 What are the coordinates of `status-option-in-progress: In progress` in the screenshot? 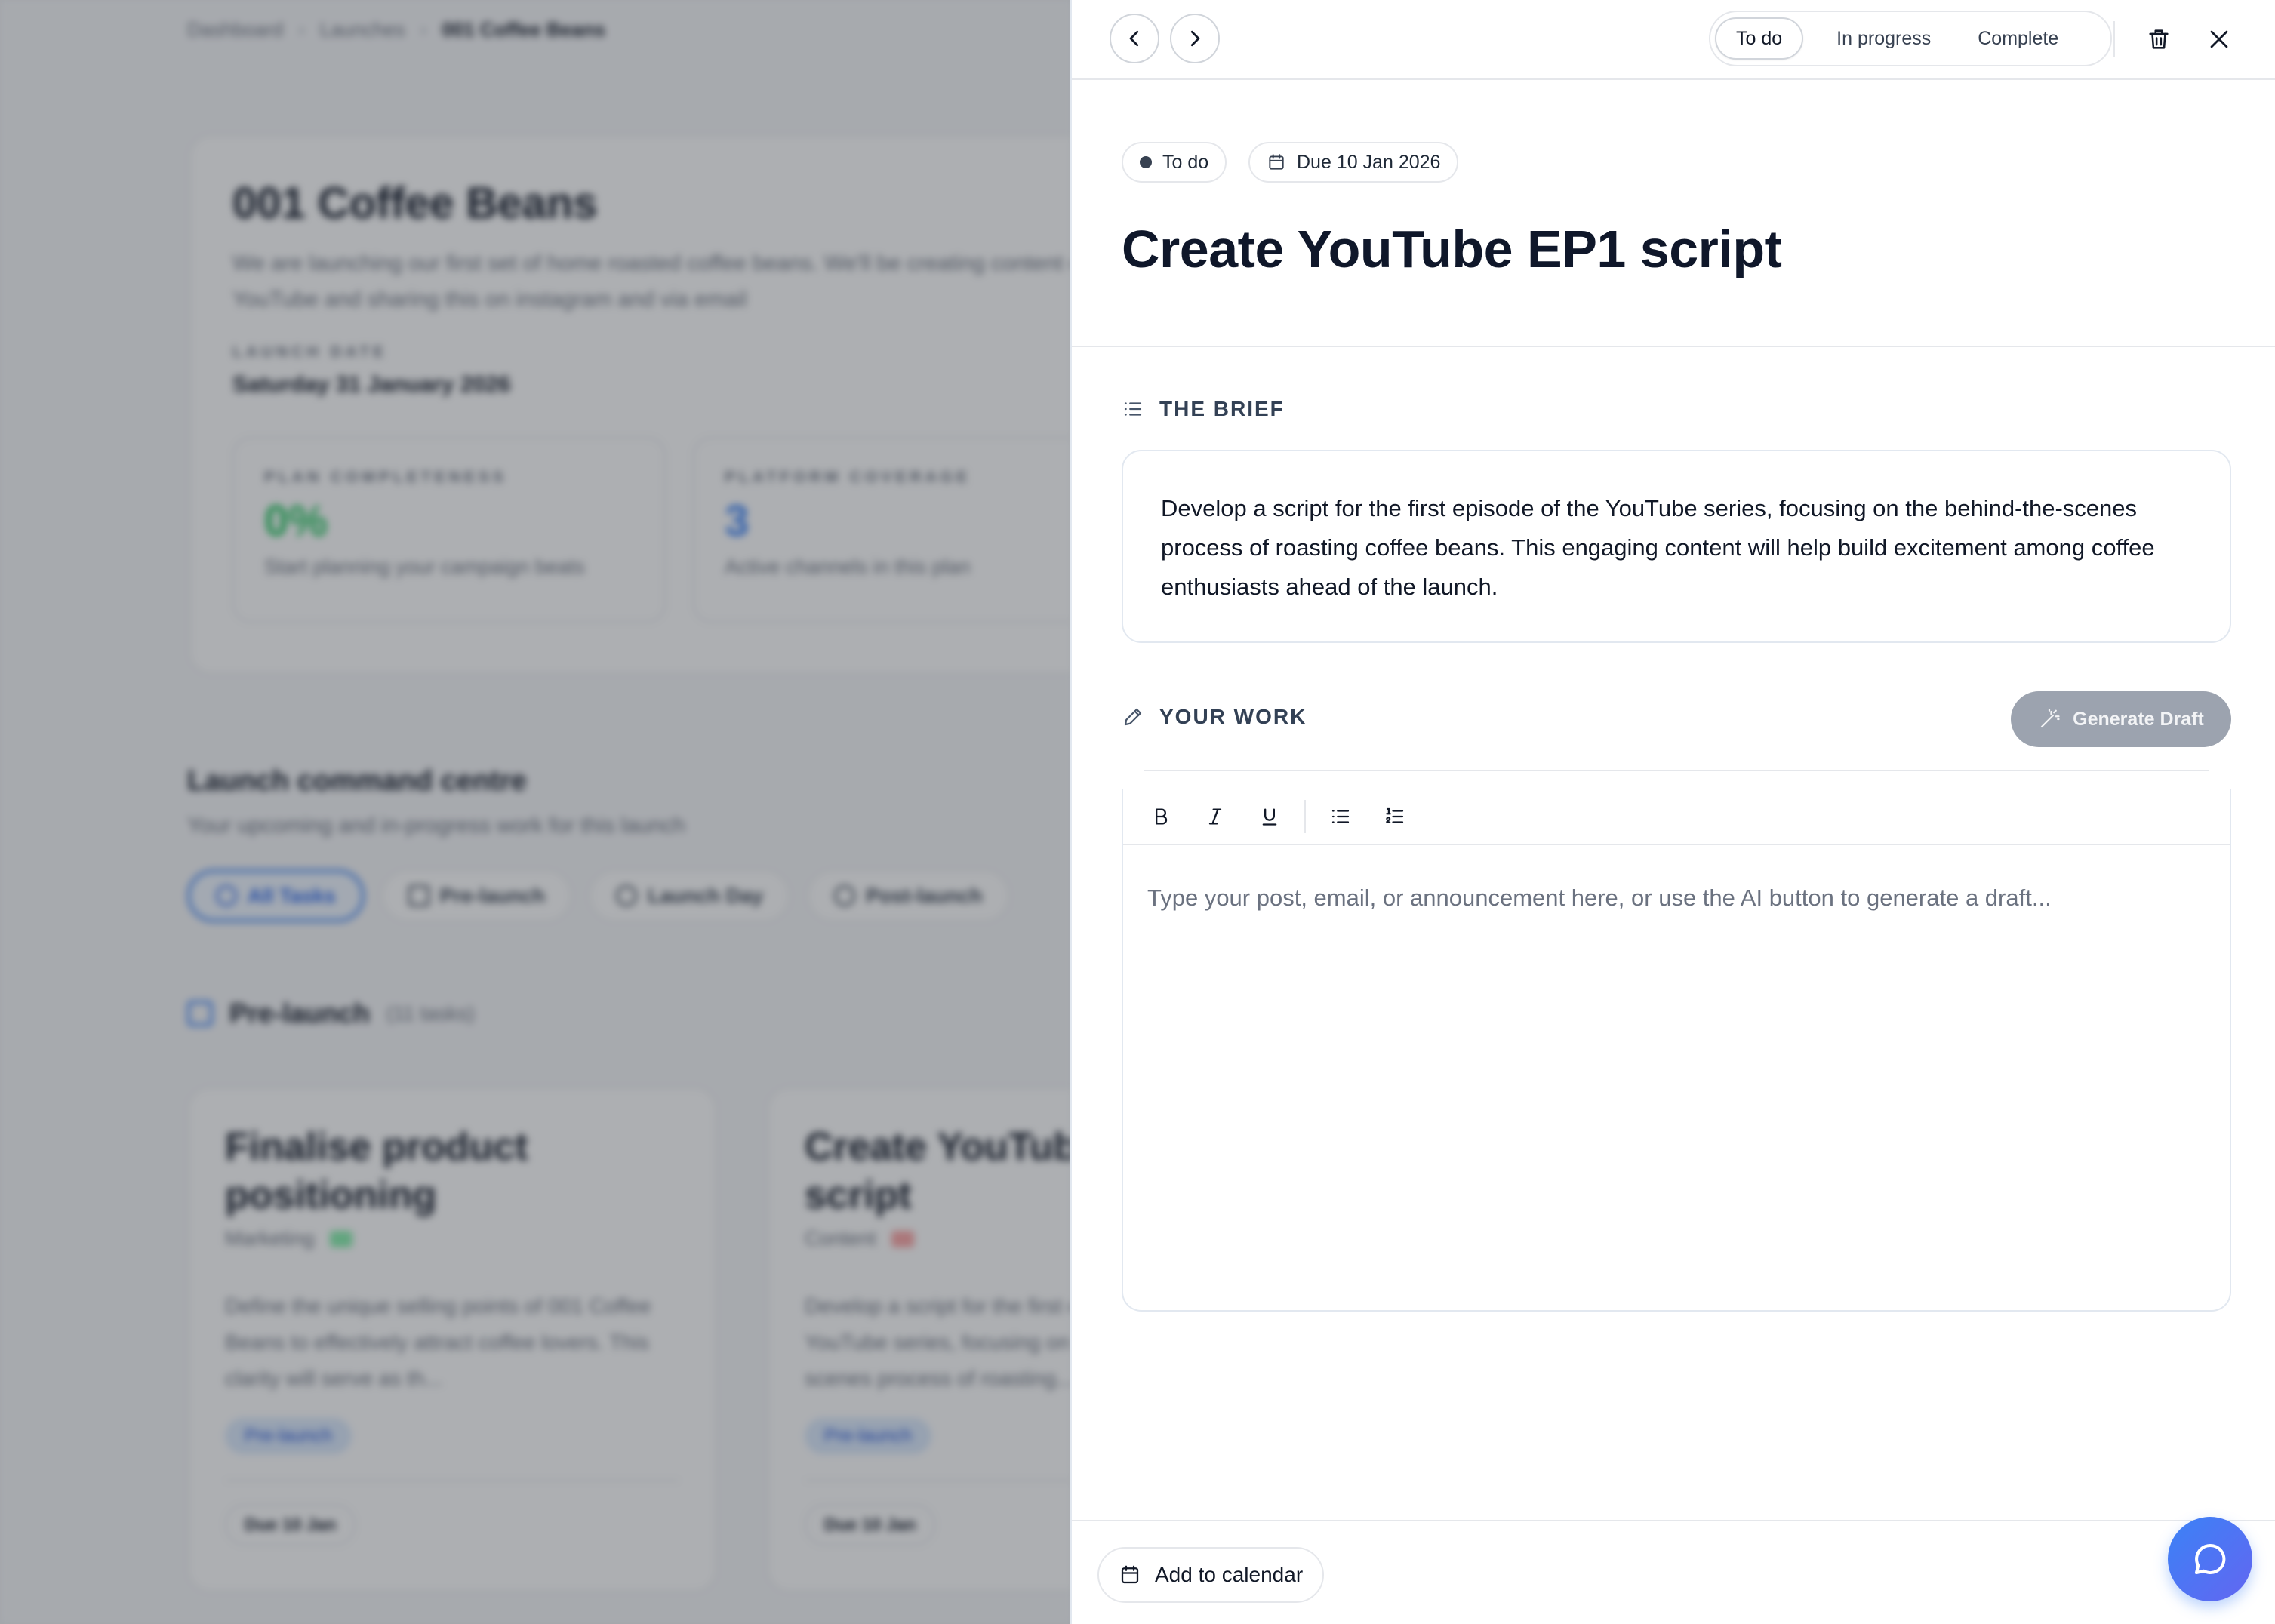 It's located at (1883, 38).